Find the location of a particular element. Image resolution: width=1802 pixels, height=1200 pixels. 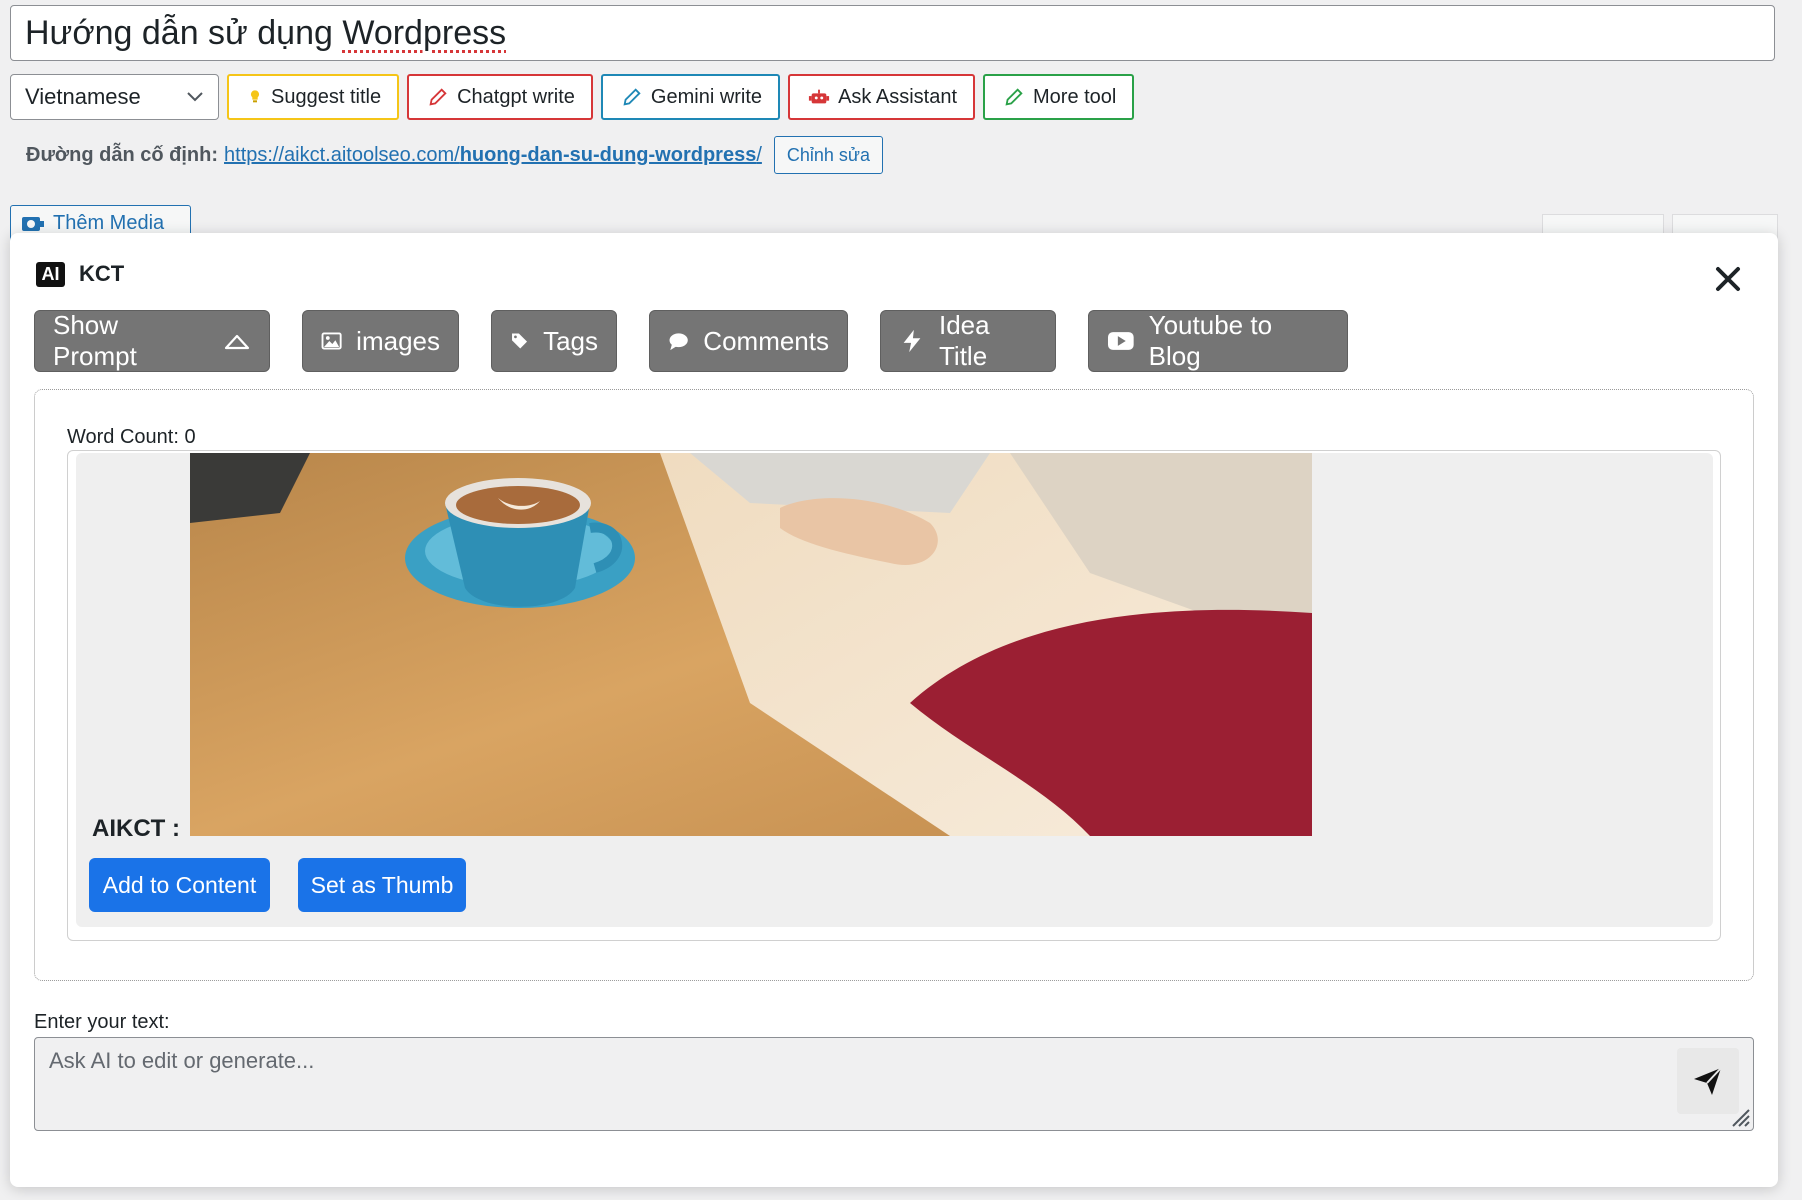

tab-idea-title: Idea Title is located at coordinates (968, 341).